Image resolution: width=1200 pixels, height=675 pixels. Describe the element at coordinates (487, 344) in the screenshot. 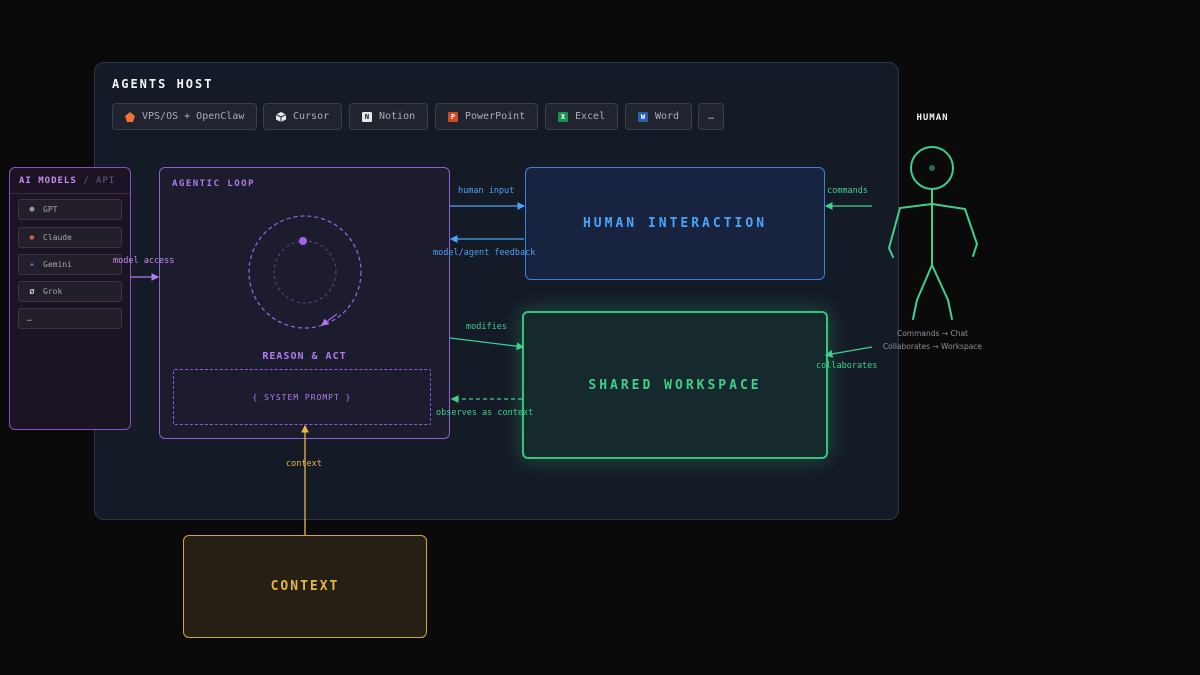

I see `modifies-arrow` at that location.